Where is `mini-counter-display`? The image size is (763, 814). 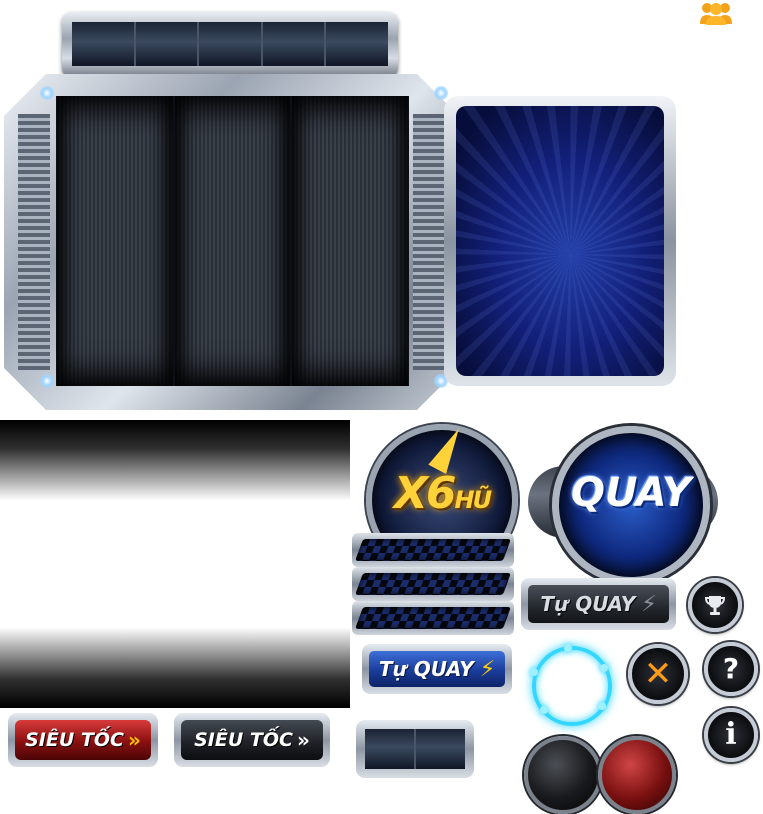 mini-counter-display is located at coordinates (415, 749).